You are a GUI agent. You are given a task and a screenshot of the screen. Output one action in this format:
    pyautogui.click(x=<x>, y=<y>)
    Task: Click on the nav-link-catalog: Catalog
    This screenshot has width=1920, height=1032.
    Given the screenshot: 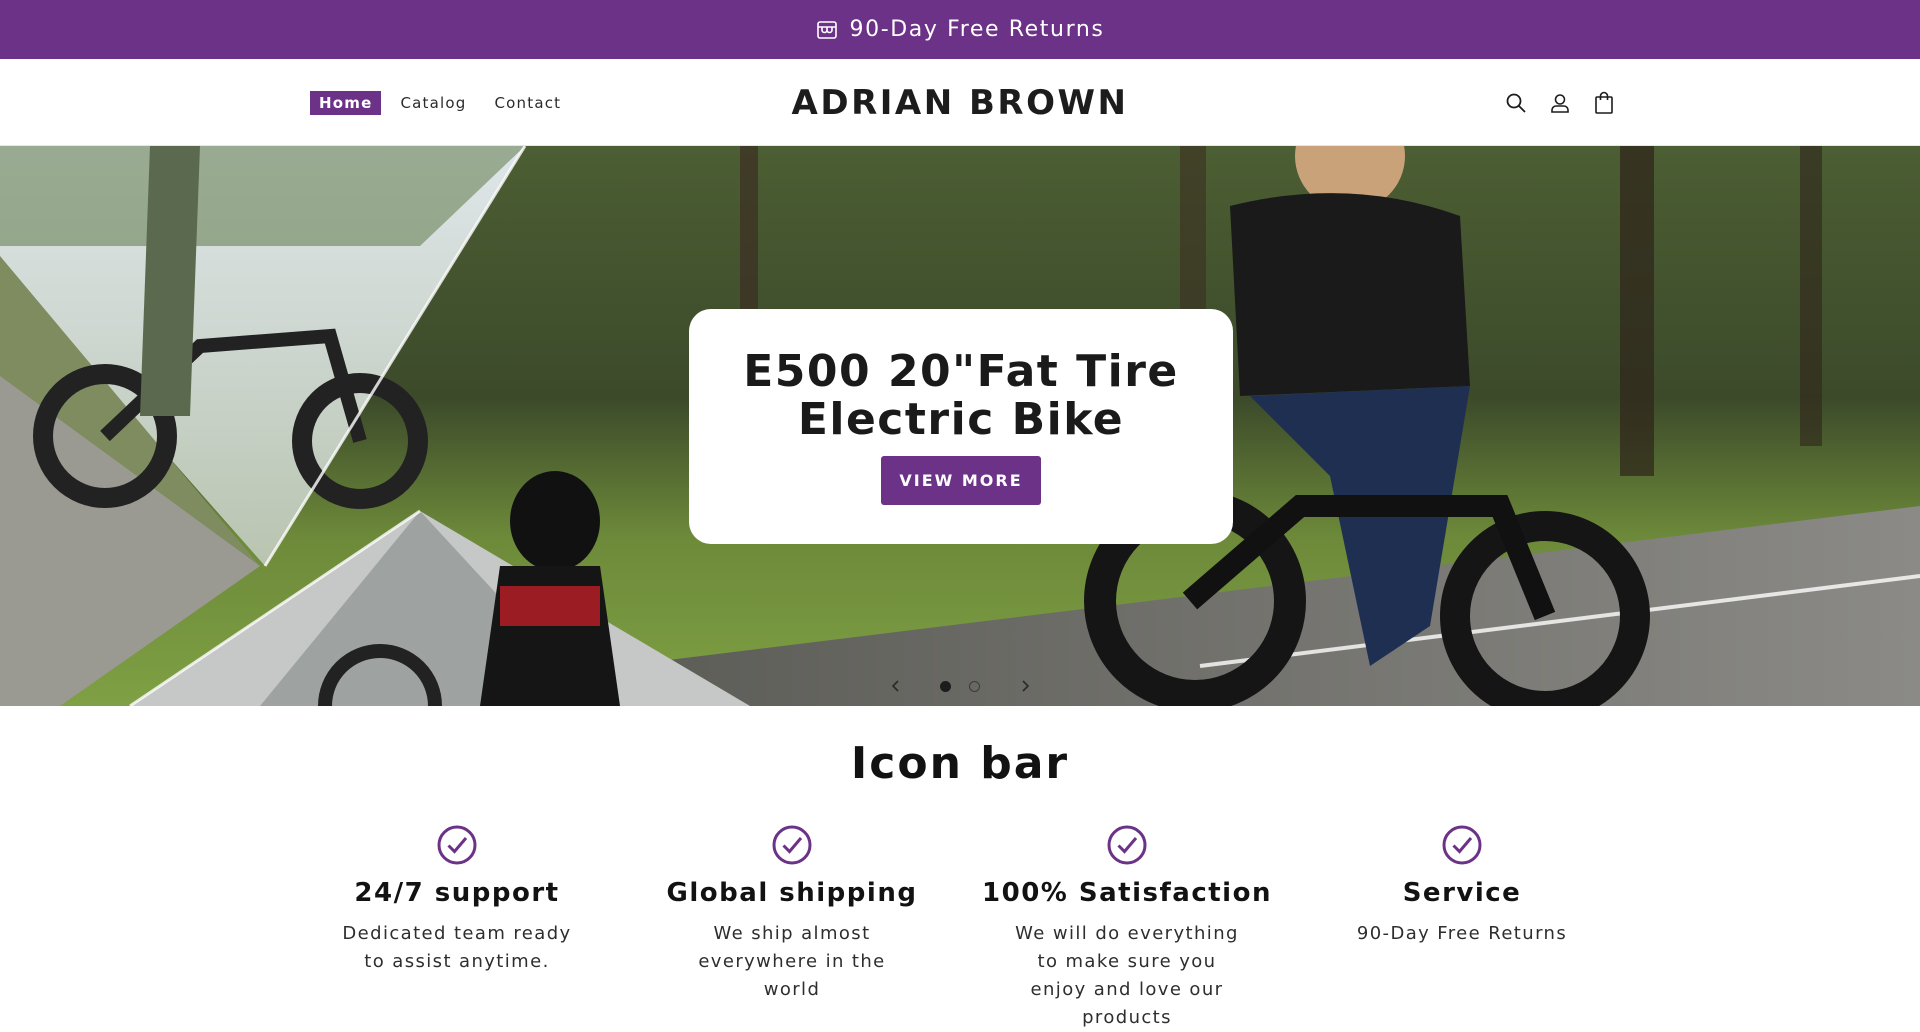 What is the action you would take?
    pyautogui.click(x=433, y=103)
    